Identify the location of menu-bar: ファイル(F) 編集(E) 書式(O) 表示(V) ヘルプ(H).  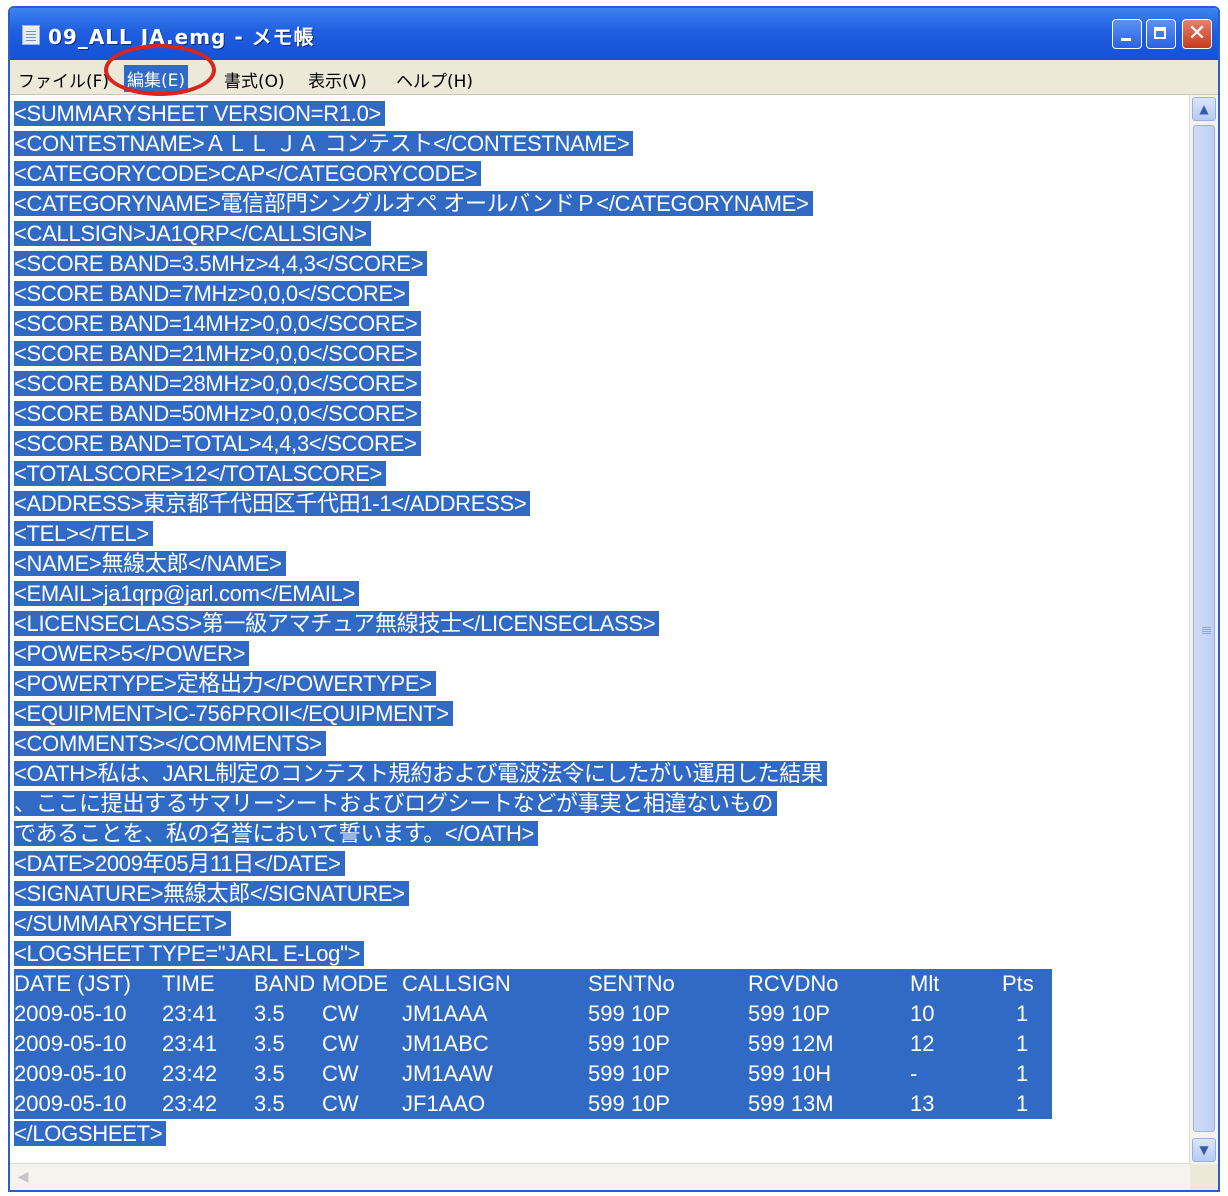
(614, 77).